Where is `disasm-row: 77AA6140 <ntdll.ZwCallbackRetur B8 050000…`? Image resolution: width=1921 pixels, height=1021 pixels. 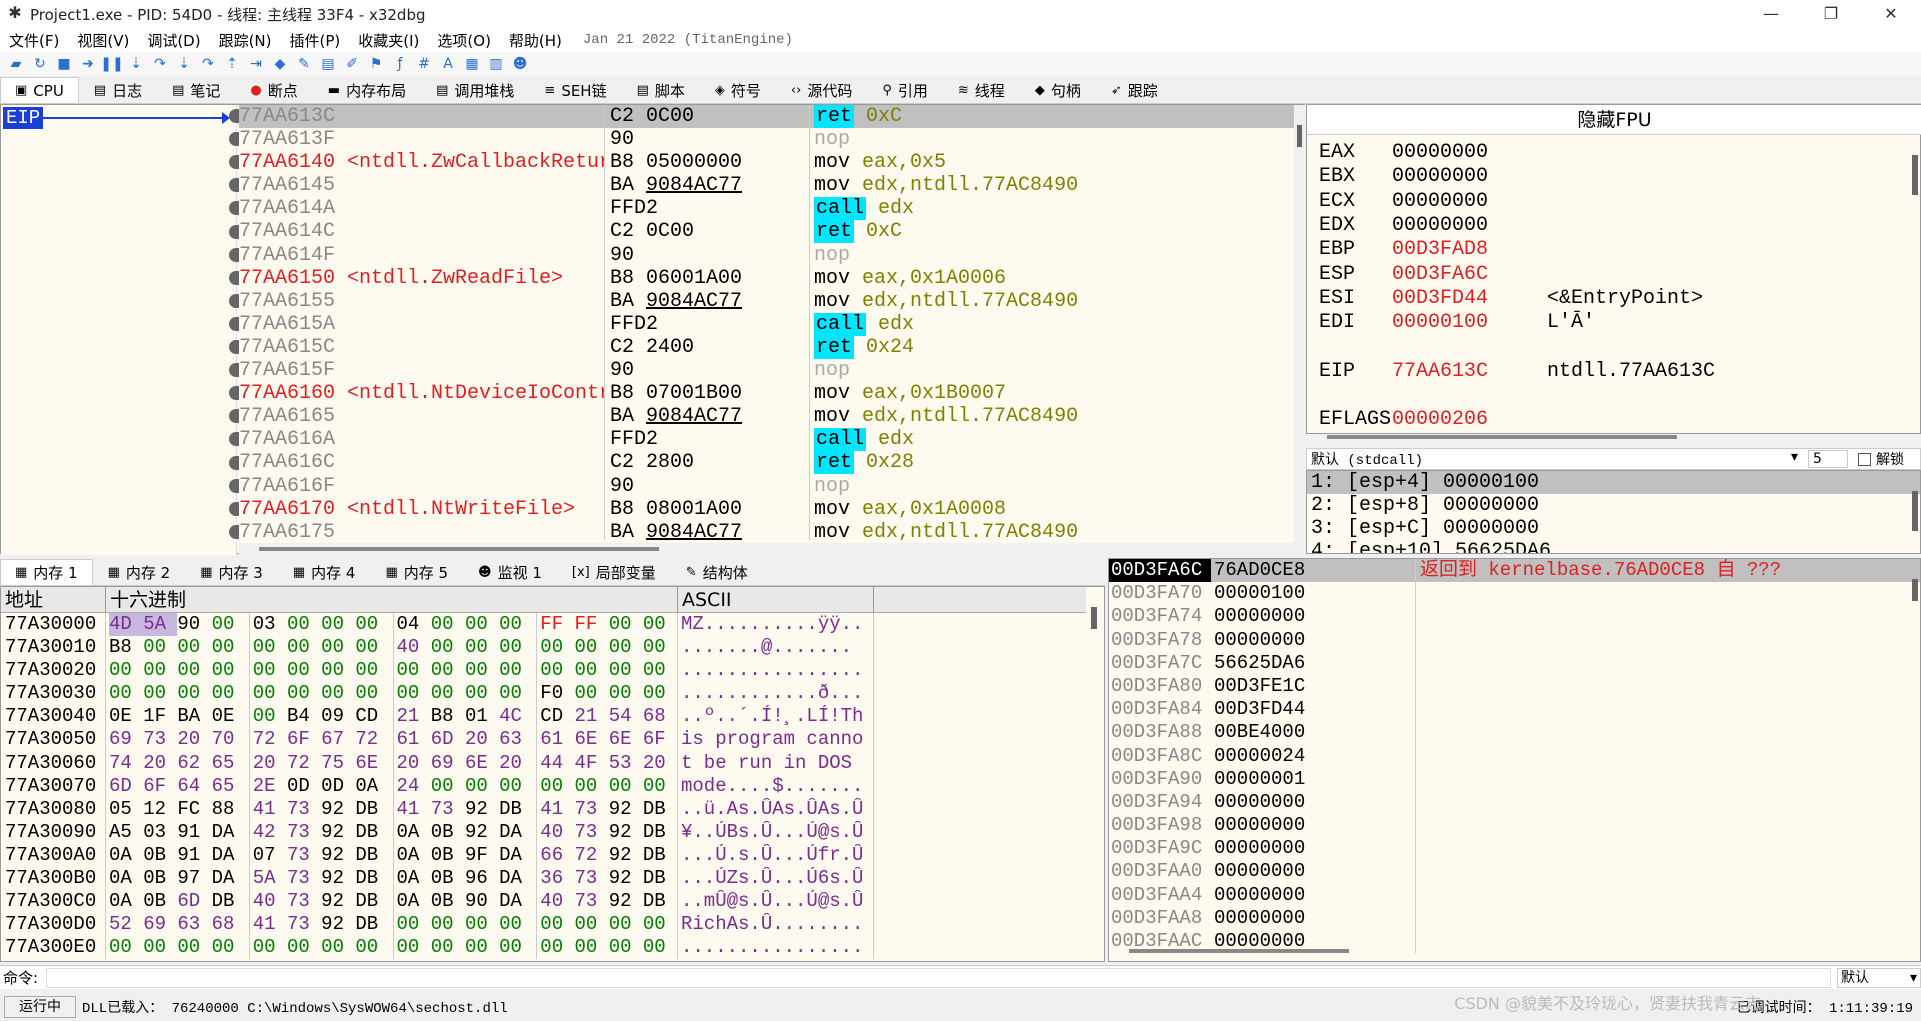
disasm-row: 77AA6140 <ntdll.ZwCallbackRetur B8 050000… is located at coordinates (766, 163).